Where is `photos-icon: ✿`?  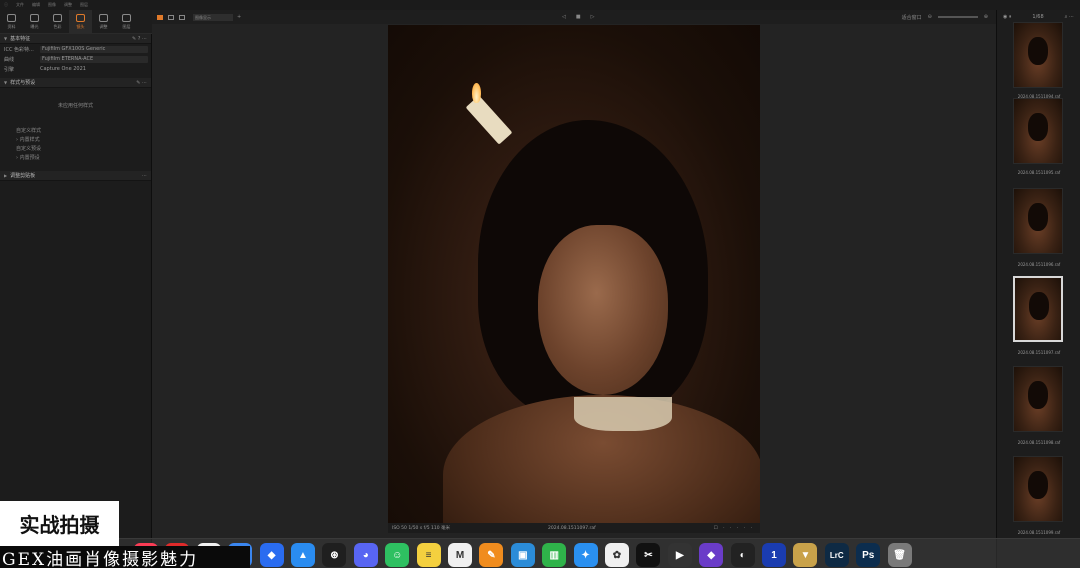
photos-icon: ✿ is located at coordinates (617, 555).